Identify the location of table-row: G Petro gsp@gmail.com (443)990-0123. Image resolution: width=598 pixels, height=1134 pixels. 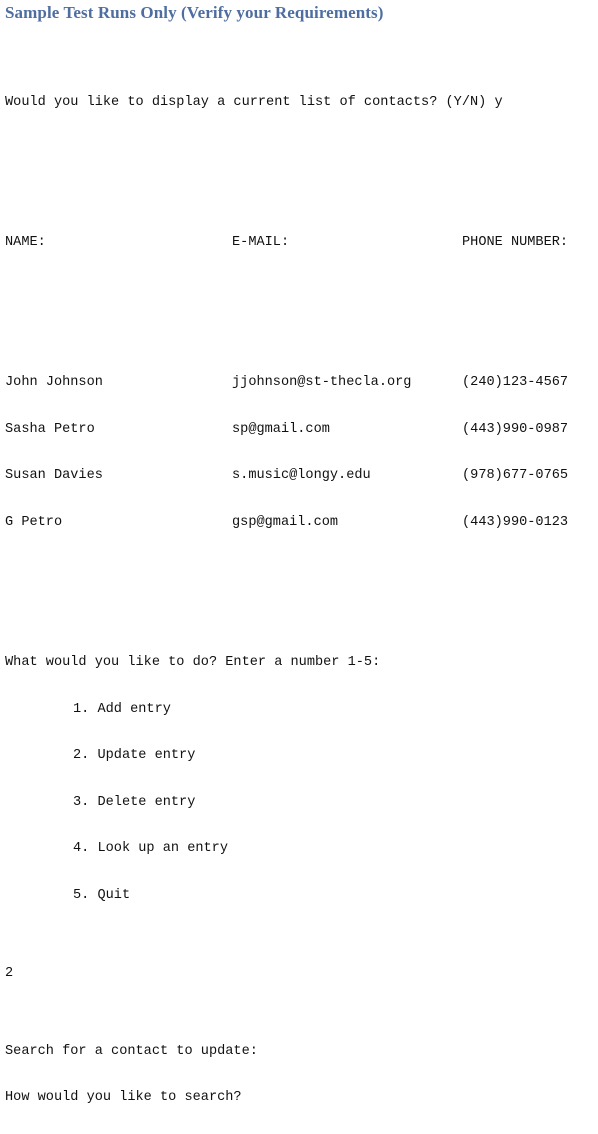
(300, 523).